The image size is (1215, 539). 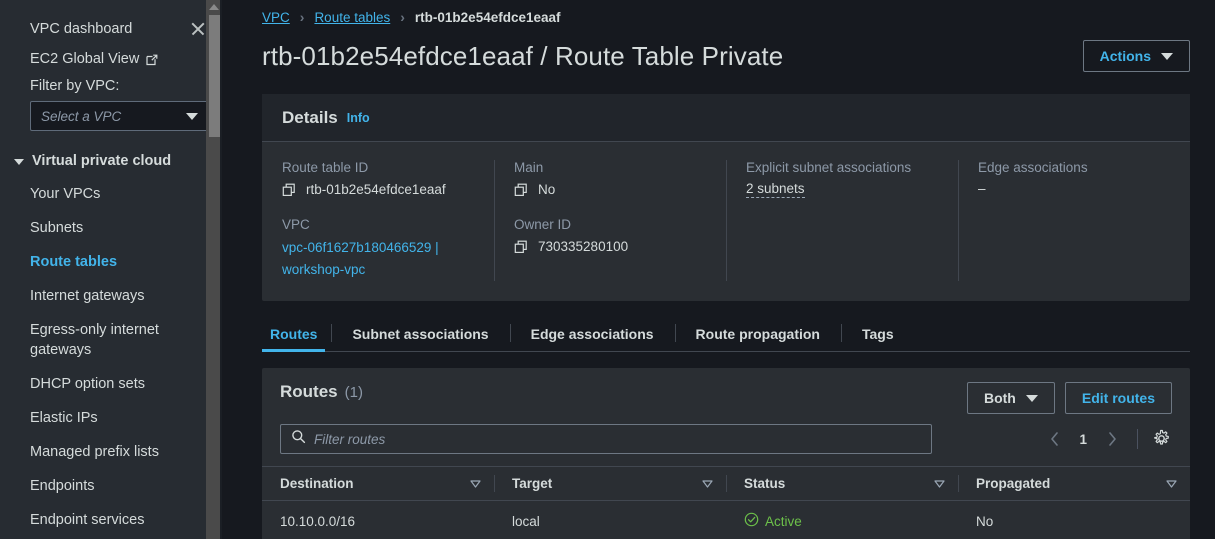 I want to click on sidebar-item-dhcp-option-sets: DHCP option sets, so click(x=111, y=384).